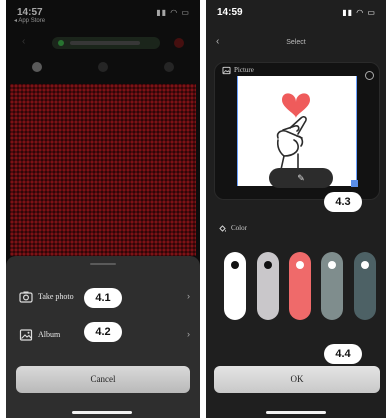 The width and height of the screenshot is (386, 418). Describe the element at coordinates (235, 286) in the screenshot. I see `color-swatch-white` at that location.